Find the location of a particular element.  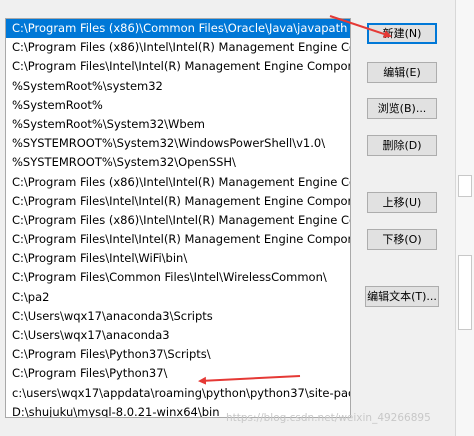

list-item: C:\Users\wqx17\anaconda3 is located at coordinates (178, 335).